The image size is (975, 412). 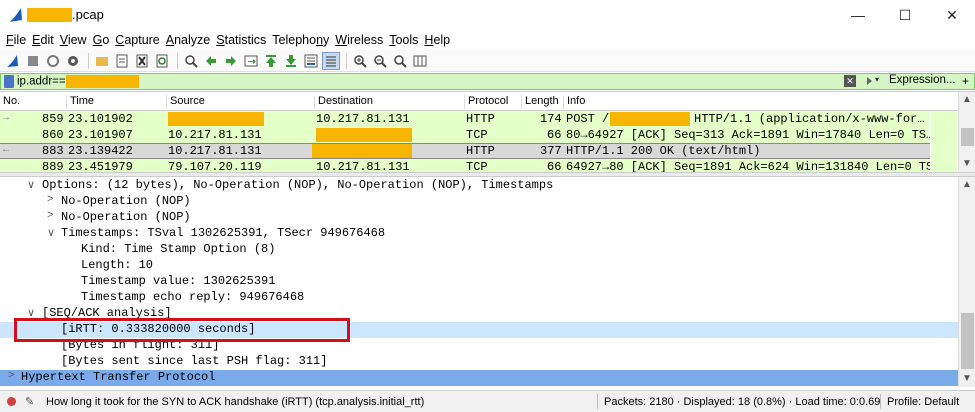 What do you see at coordinates (241, 40) in the screenshot?
I see `menu-statistics: Statistics` at bounding box center [241, 40].